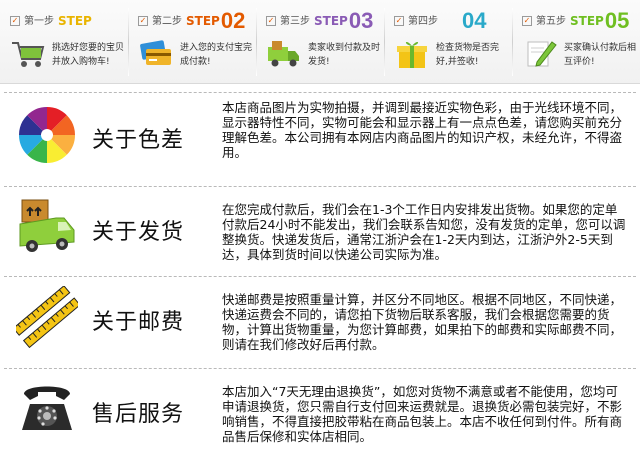 The image size is (640, 459). I want to click on step-3-description: 卖家收到付款及时发货!, so click(344, 55).